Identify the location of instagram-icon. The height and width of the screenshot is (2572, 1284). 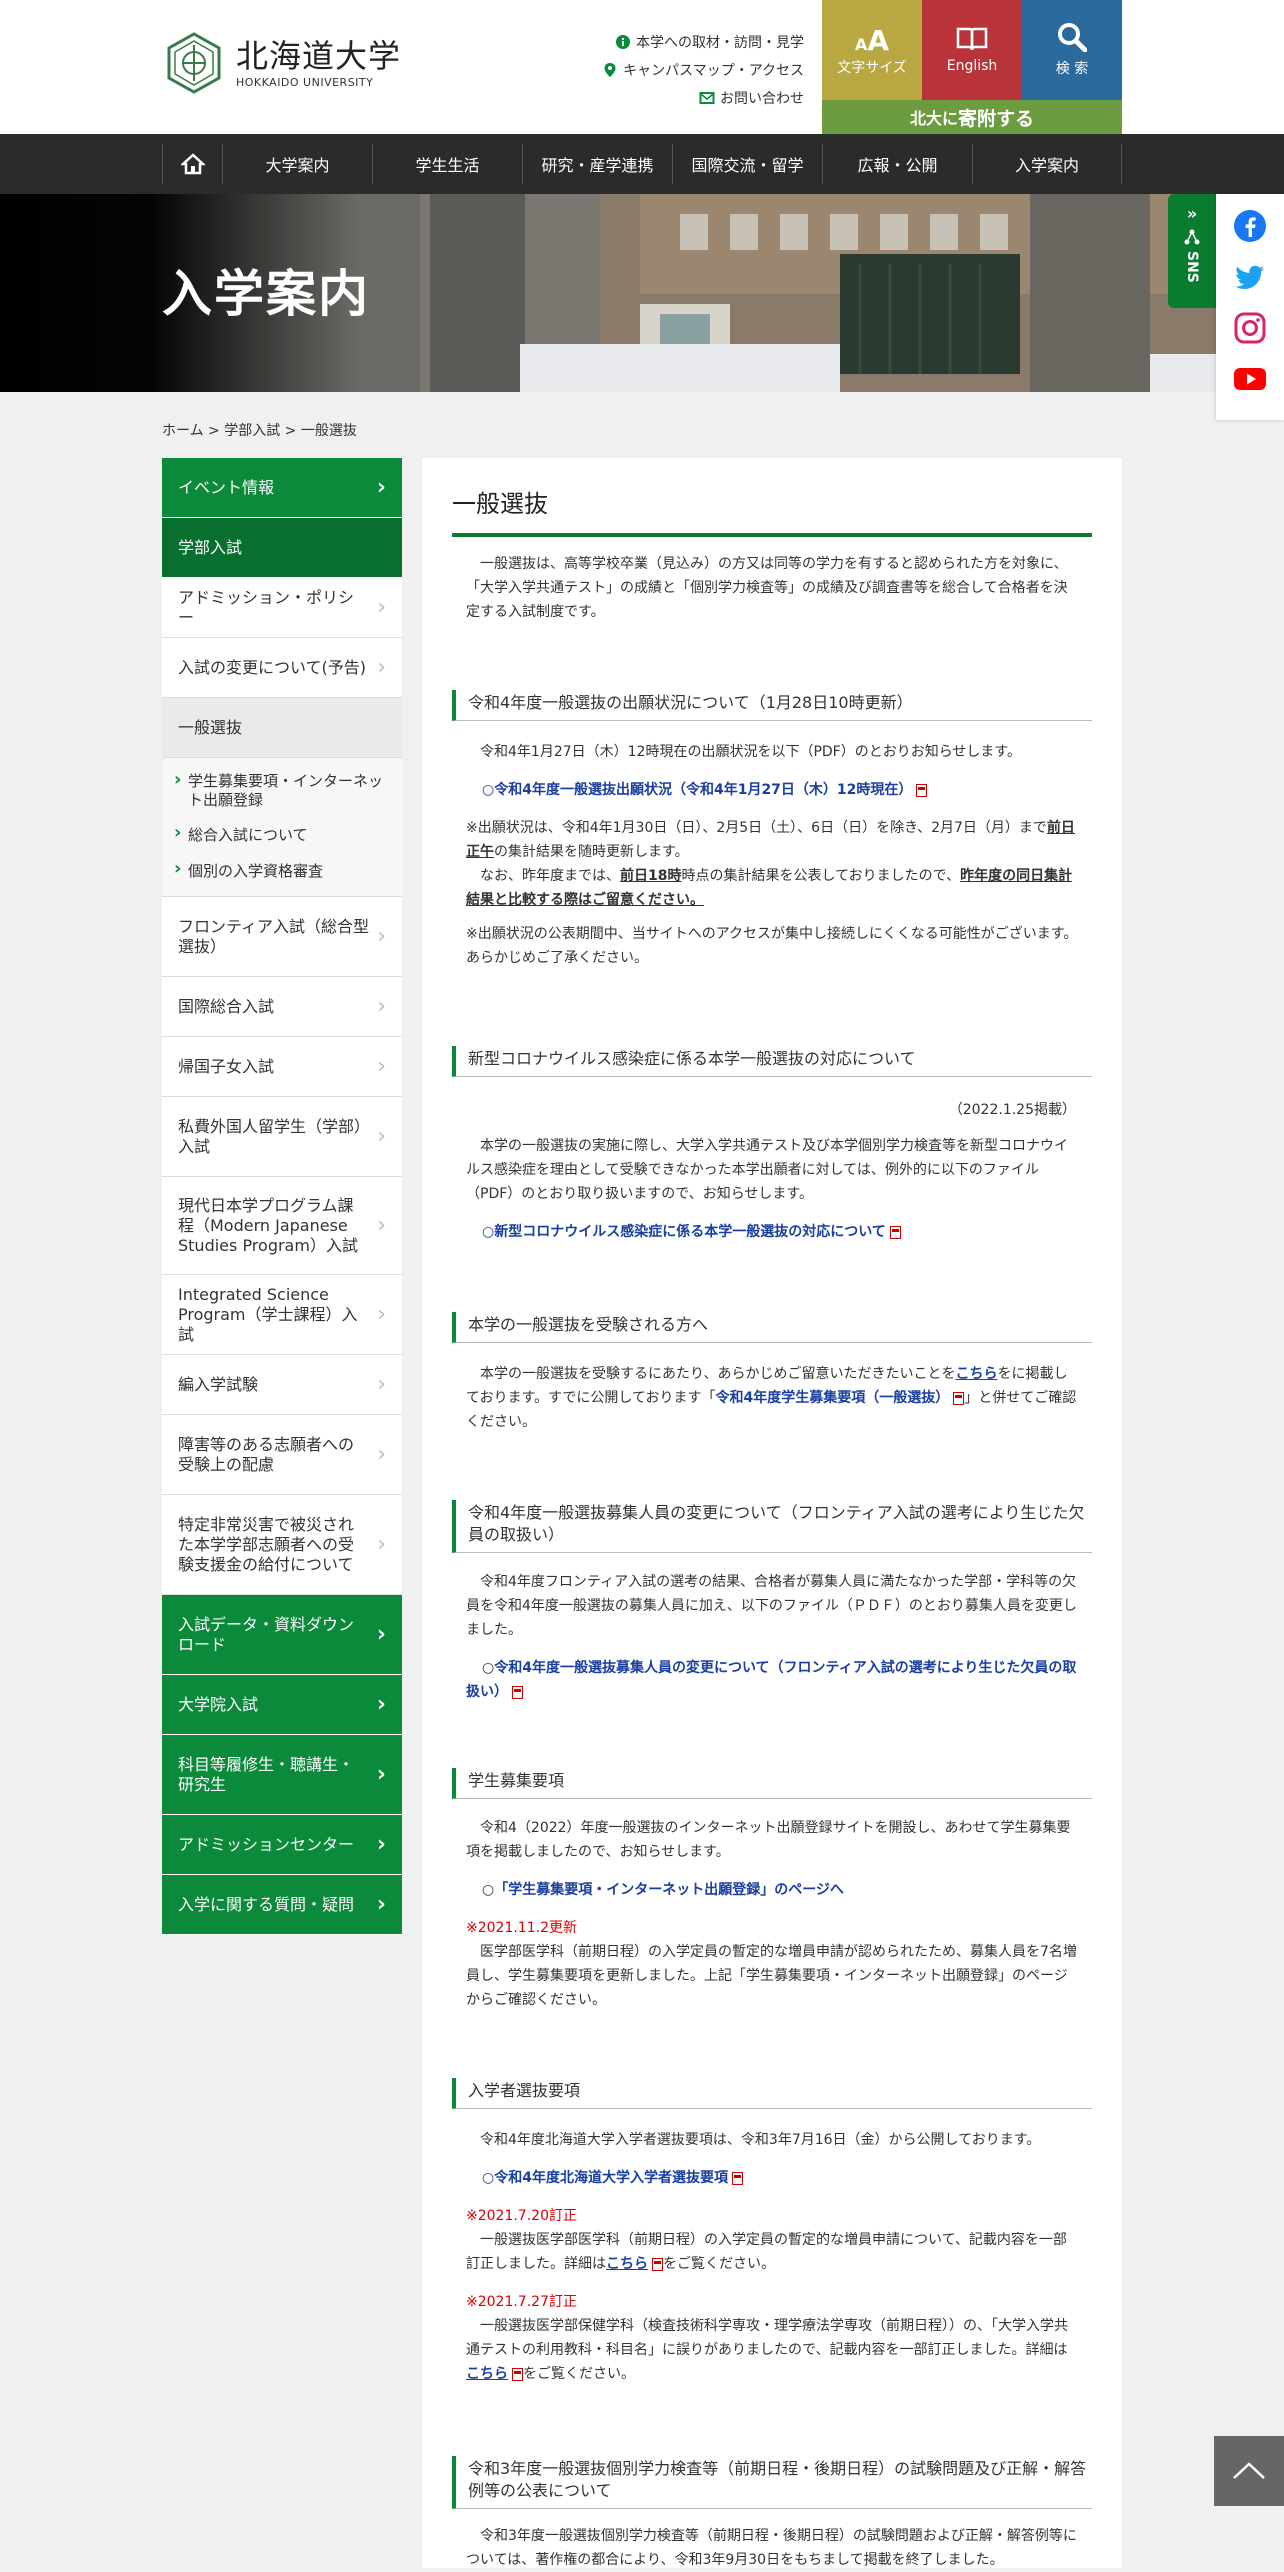
(1250, 328).